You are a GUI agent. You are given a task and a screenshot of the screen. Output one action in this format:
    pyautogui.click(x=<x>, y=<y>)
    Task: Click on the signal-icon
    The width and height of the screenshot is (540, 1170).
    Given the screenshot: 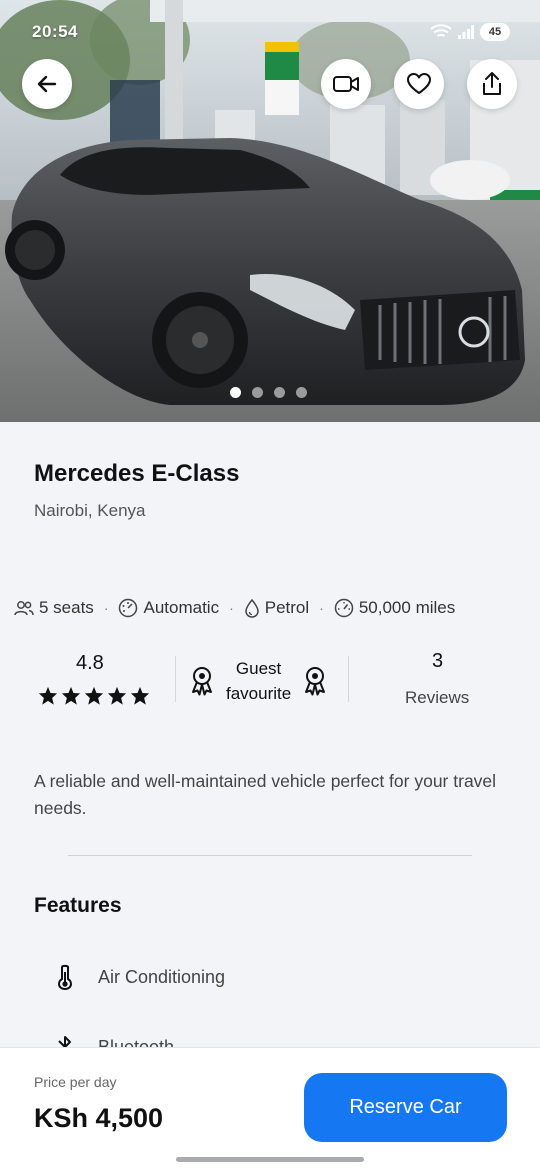 What is the action you would take?
    pyautogui.click(x=466, y=32)
    